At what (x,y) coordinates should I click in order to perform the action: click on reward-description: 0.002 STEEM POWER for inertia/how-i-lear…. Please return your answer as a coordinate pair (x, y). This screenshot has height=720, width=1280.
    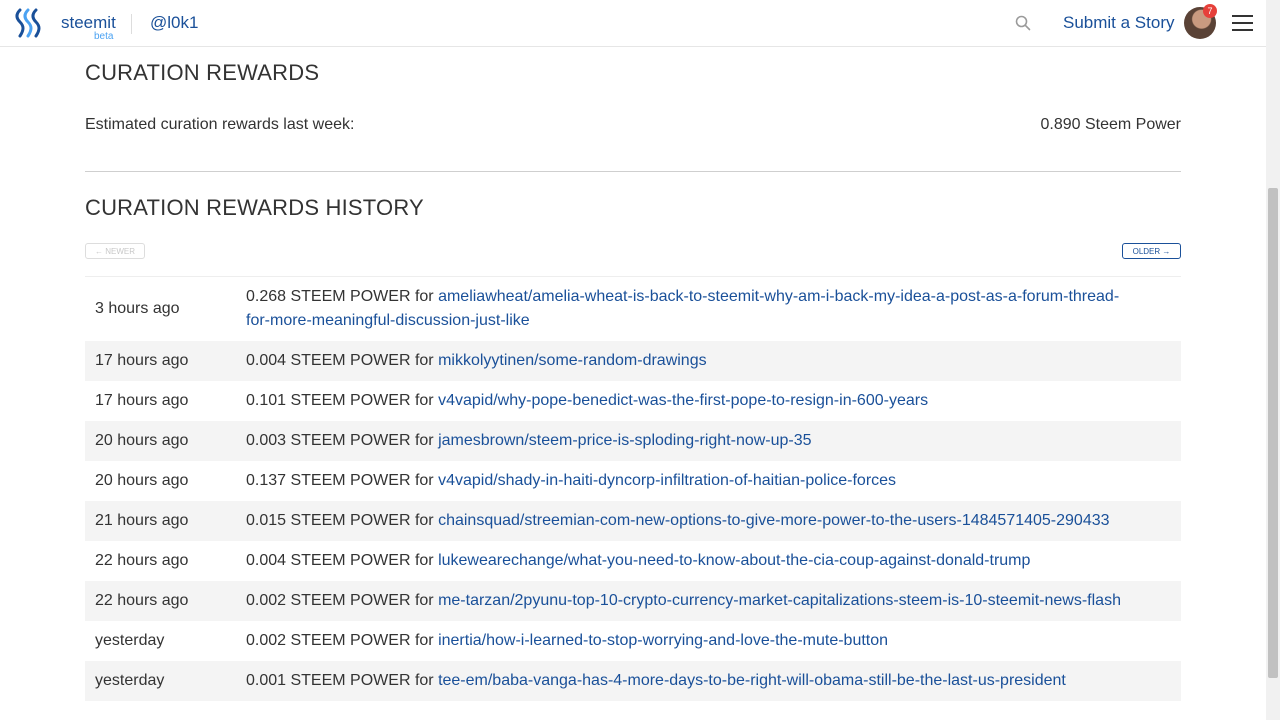
    Looking at the image, I should click on (708, 641).